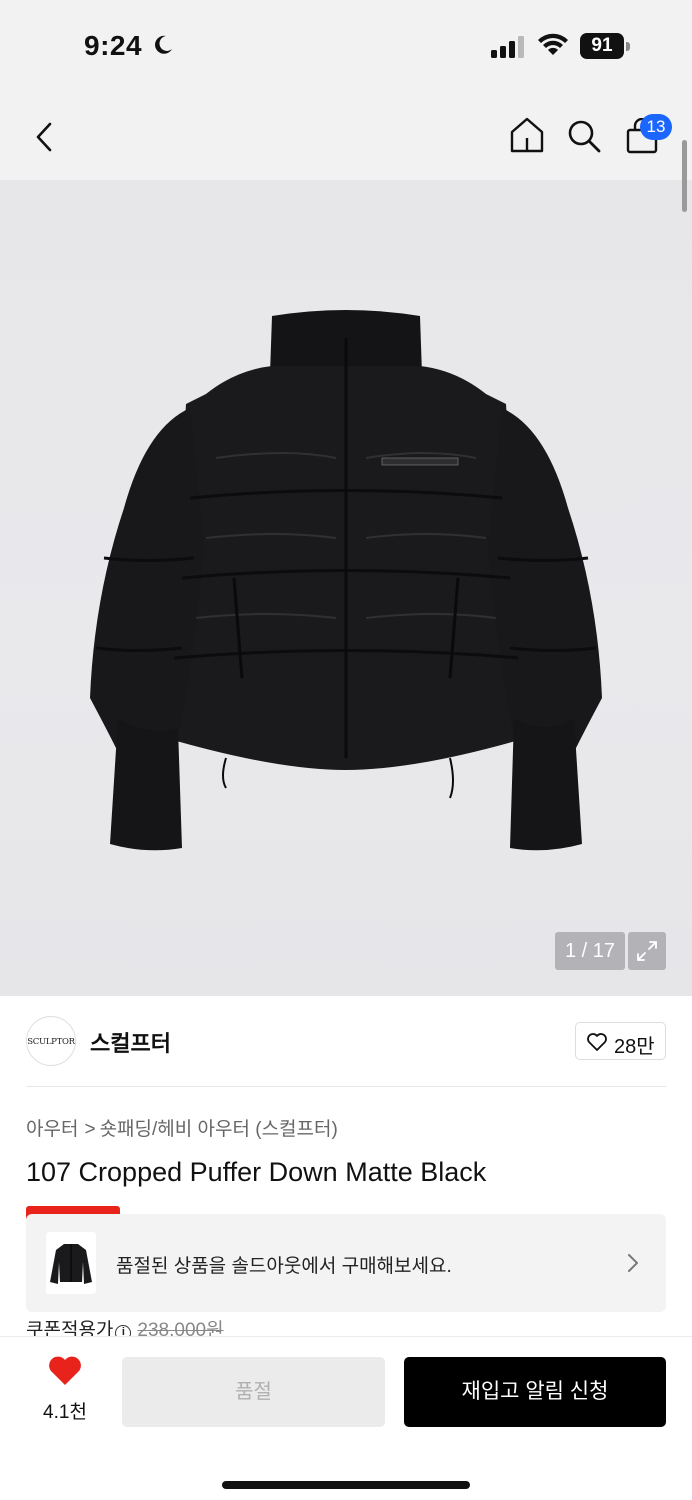 The image size is (692, 1500). What do you see at coordinates (584, 136) in the screenshot?
I see `search-icon` at bounding box center [584, 136].